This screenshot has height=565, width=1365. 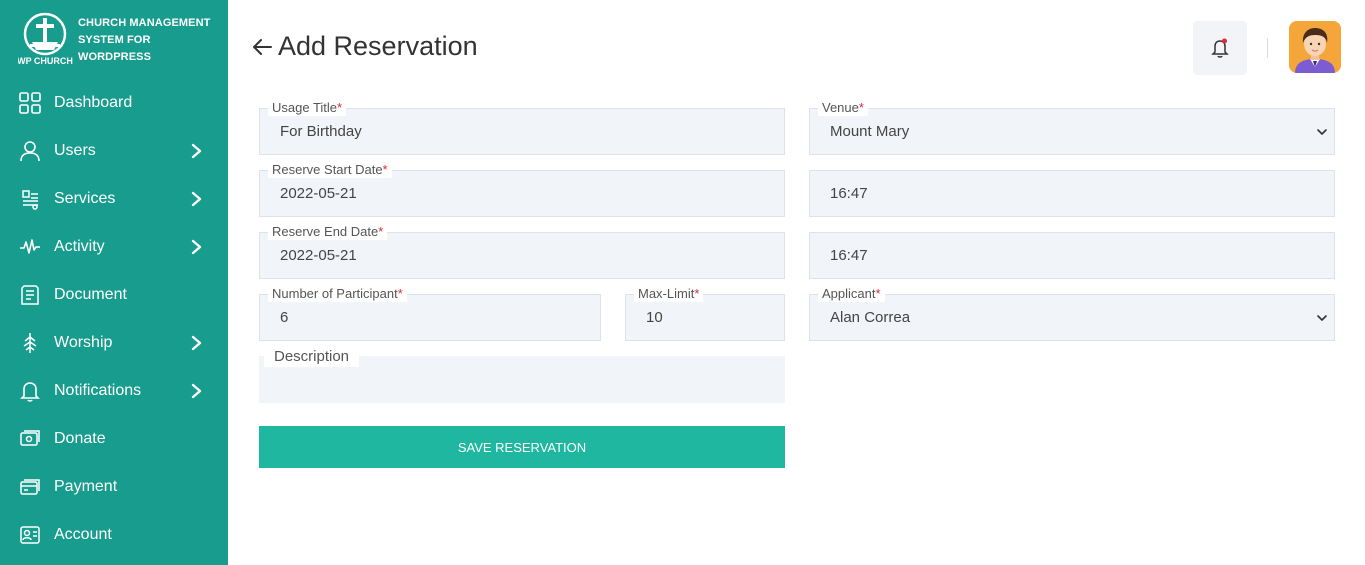 What do you see at coordinates (522, 375) in the screenshot?
I see `description-textarea: Description` at bounding box center [522, 375].